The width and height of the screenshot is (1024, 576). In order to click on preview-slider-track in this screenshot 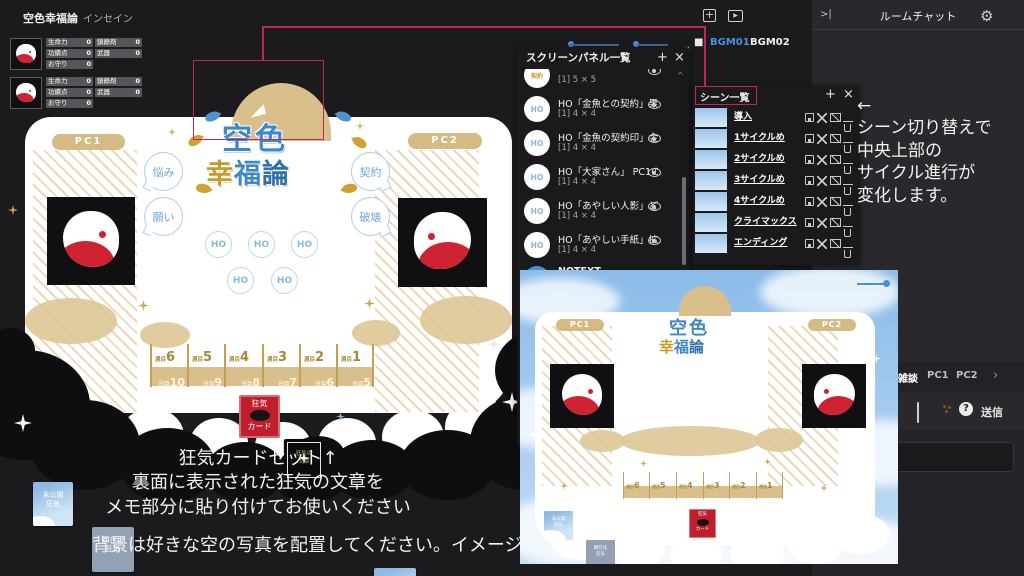, I will do `click(871, 284)`.